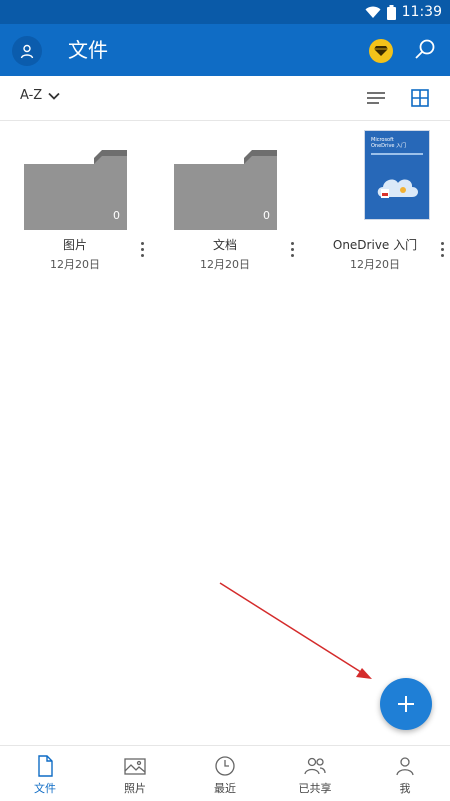 The width and height of the screenshot is (450, 801). Describe the element at coordinates (225, 50) in the screenshot. I see `app-bar: 文件` at that location.